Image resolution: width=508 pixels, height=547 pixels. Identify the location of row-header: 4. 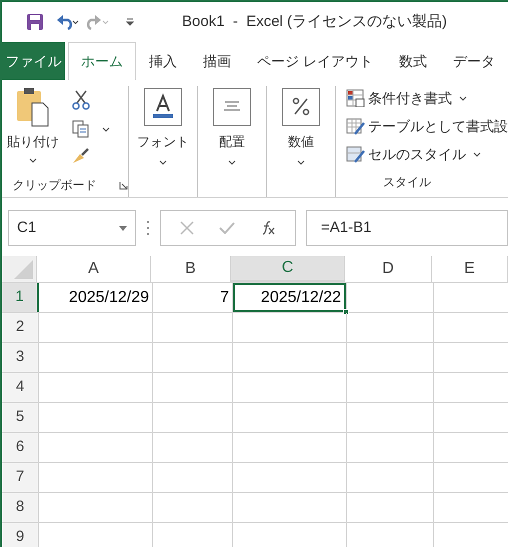
(20, 387).